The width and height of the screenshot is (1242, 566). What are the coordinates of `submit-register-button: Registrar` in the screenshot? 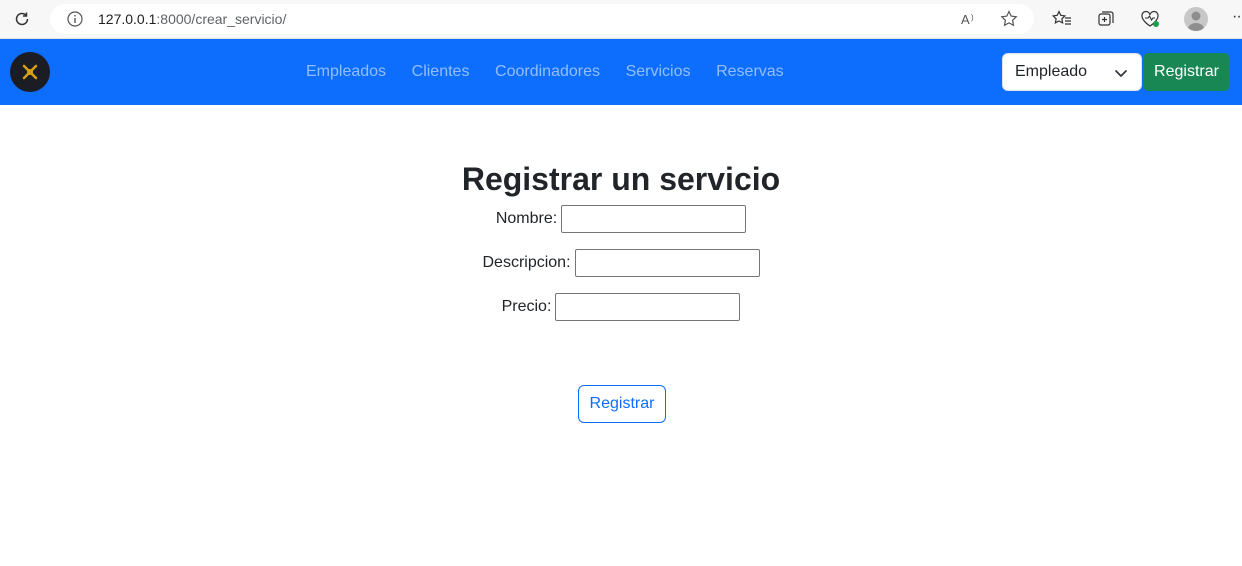 It's located at (622, 404).